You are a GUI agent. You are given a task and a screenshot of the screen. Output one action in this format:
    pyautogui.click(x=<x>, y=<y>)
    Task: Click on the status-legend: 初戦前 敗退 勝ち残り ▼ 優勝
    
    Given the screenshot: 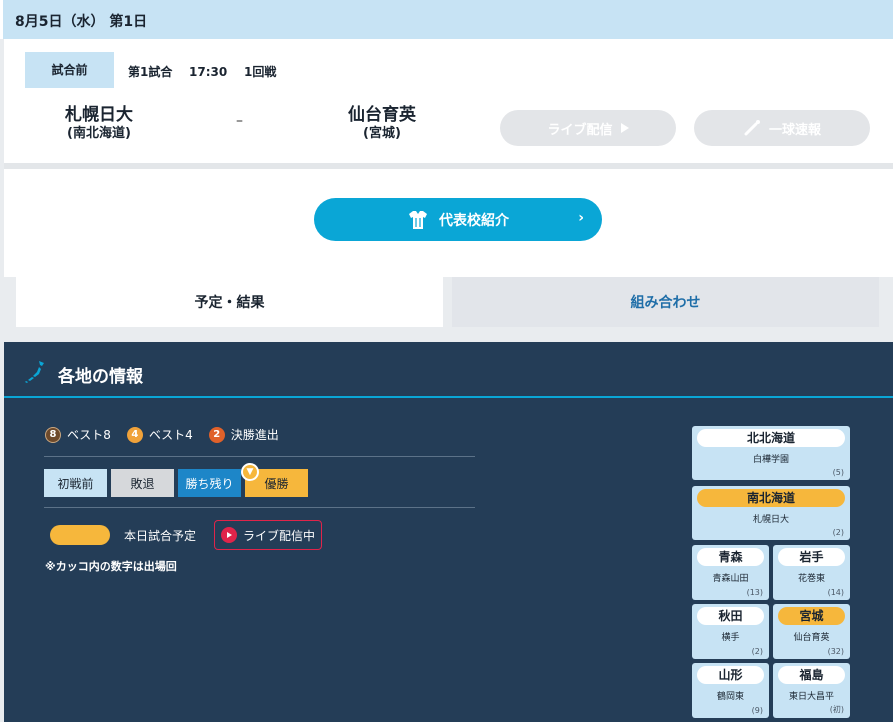 What is the action you would take?
    pyautogui.click(x=176, y=480)
    